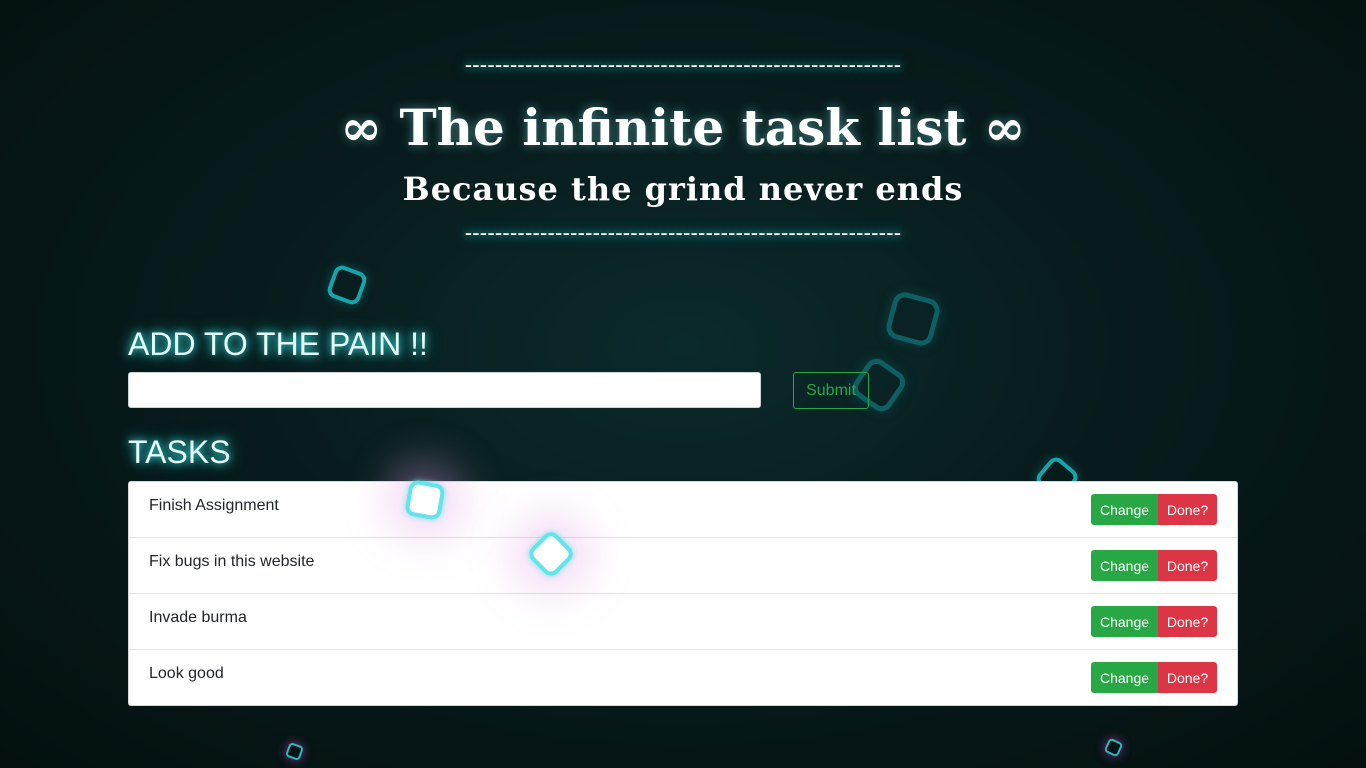  What do you see at coordinates (683, 510) in the screenshot?
I see `task-row: Finish Assignment Change Done?` at bounding box center [683, 510].